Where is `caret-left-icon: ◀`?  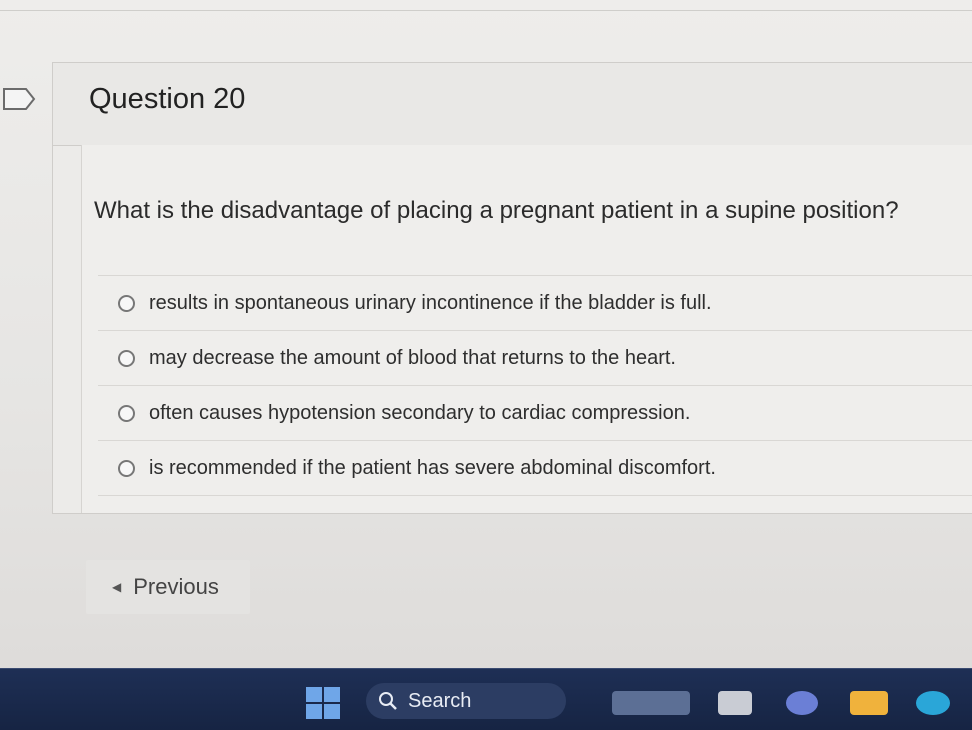
caret-left-icon: ◀ is located at coordinates (117, 587).